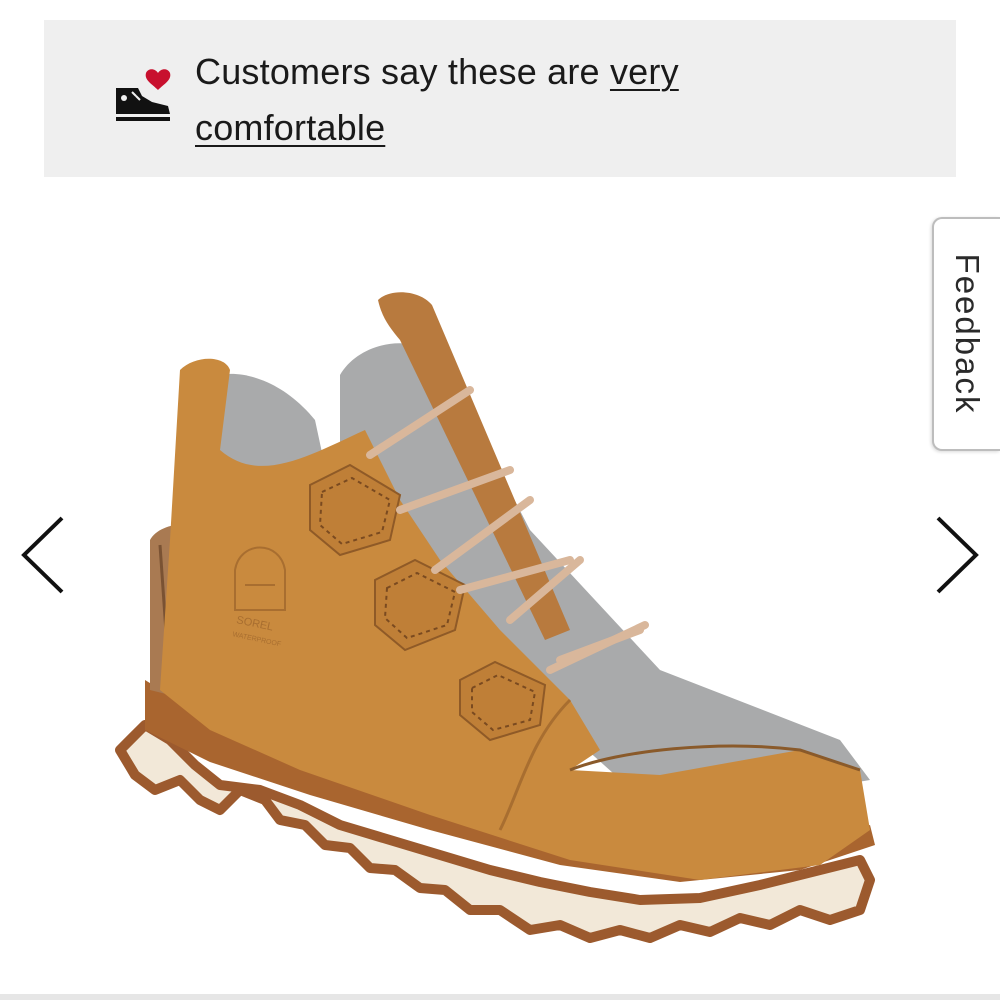  What do you see at coordinates (402, 71) in the screenshot?
I see `comfort-message-prefix: Customers say these are` at bounding box center [402, 71].